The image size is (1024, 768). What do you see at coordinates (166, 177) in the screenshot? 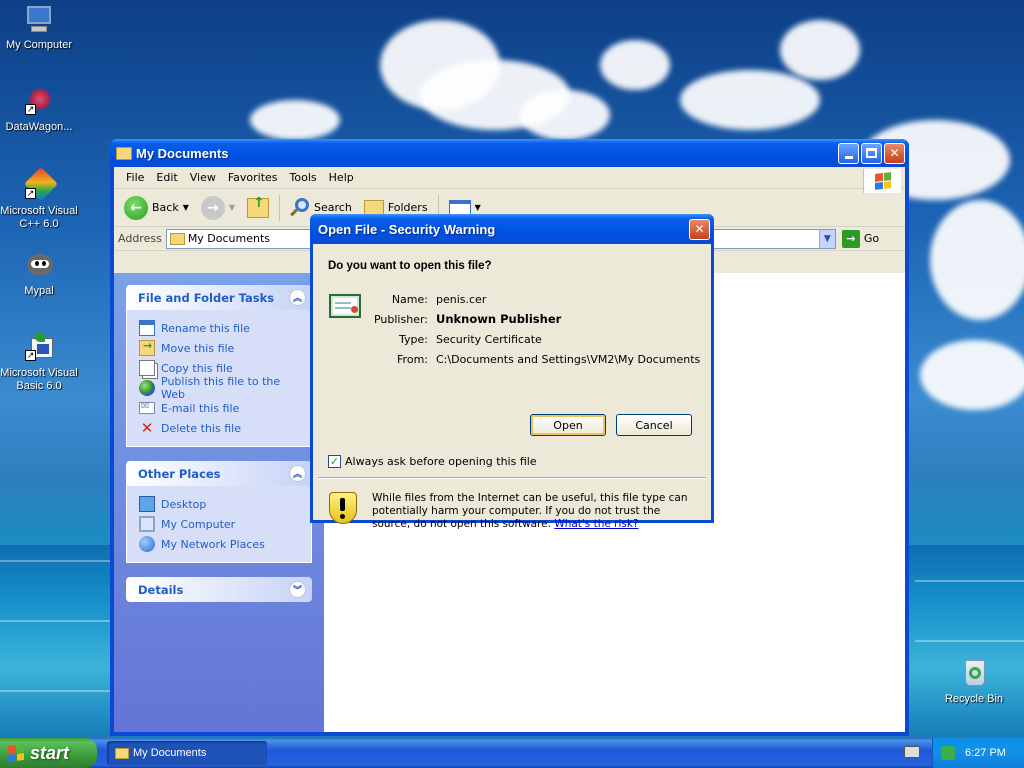
I see `menu-edit: Edit` at bounding box center [166, 177].